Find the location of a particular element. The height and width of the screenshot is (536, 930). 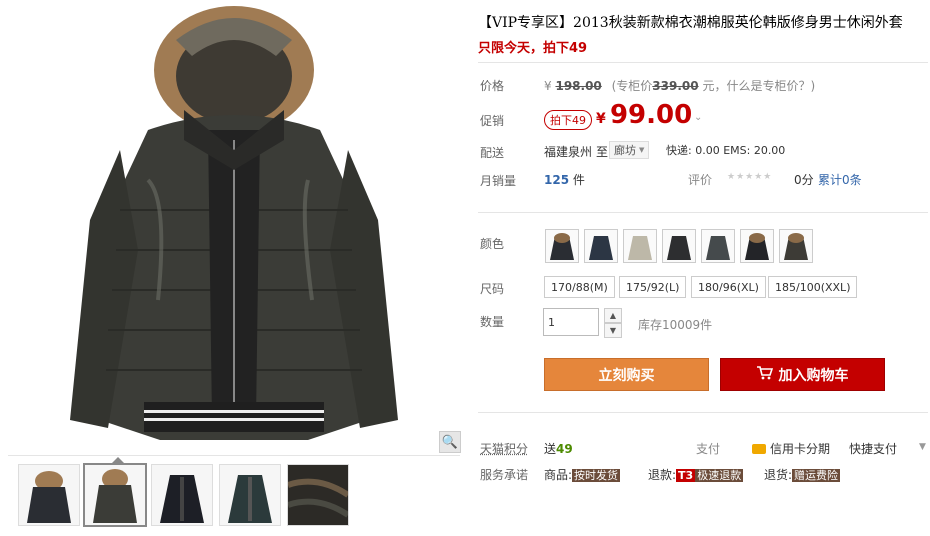

credit-installment-label: 信用卡分期 is located at coordinates (800, 449).